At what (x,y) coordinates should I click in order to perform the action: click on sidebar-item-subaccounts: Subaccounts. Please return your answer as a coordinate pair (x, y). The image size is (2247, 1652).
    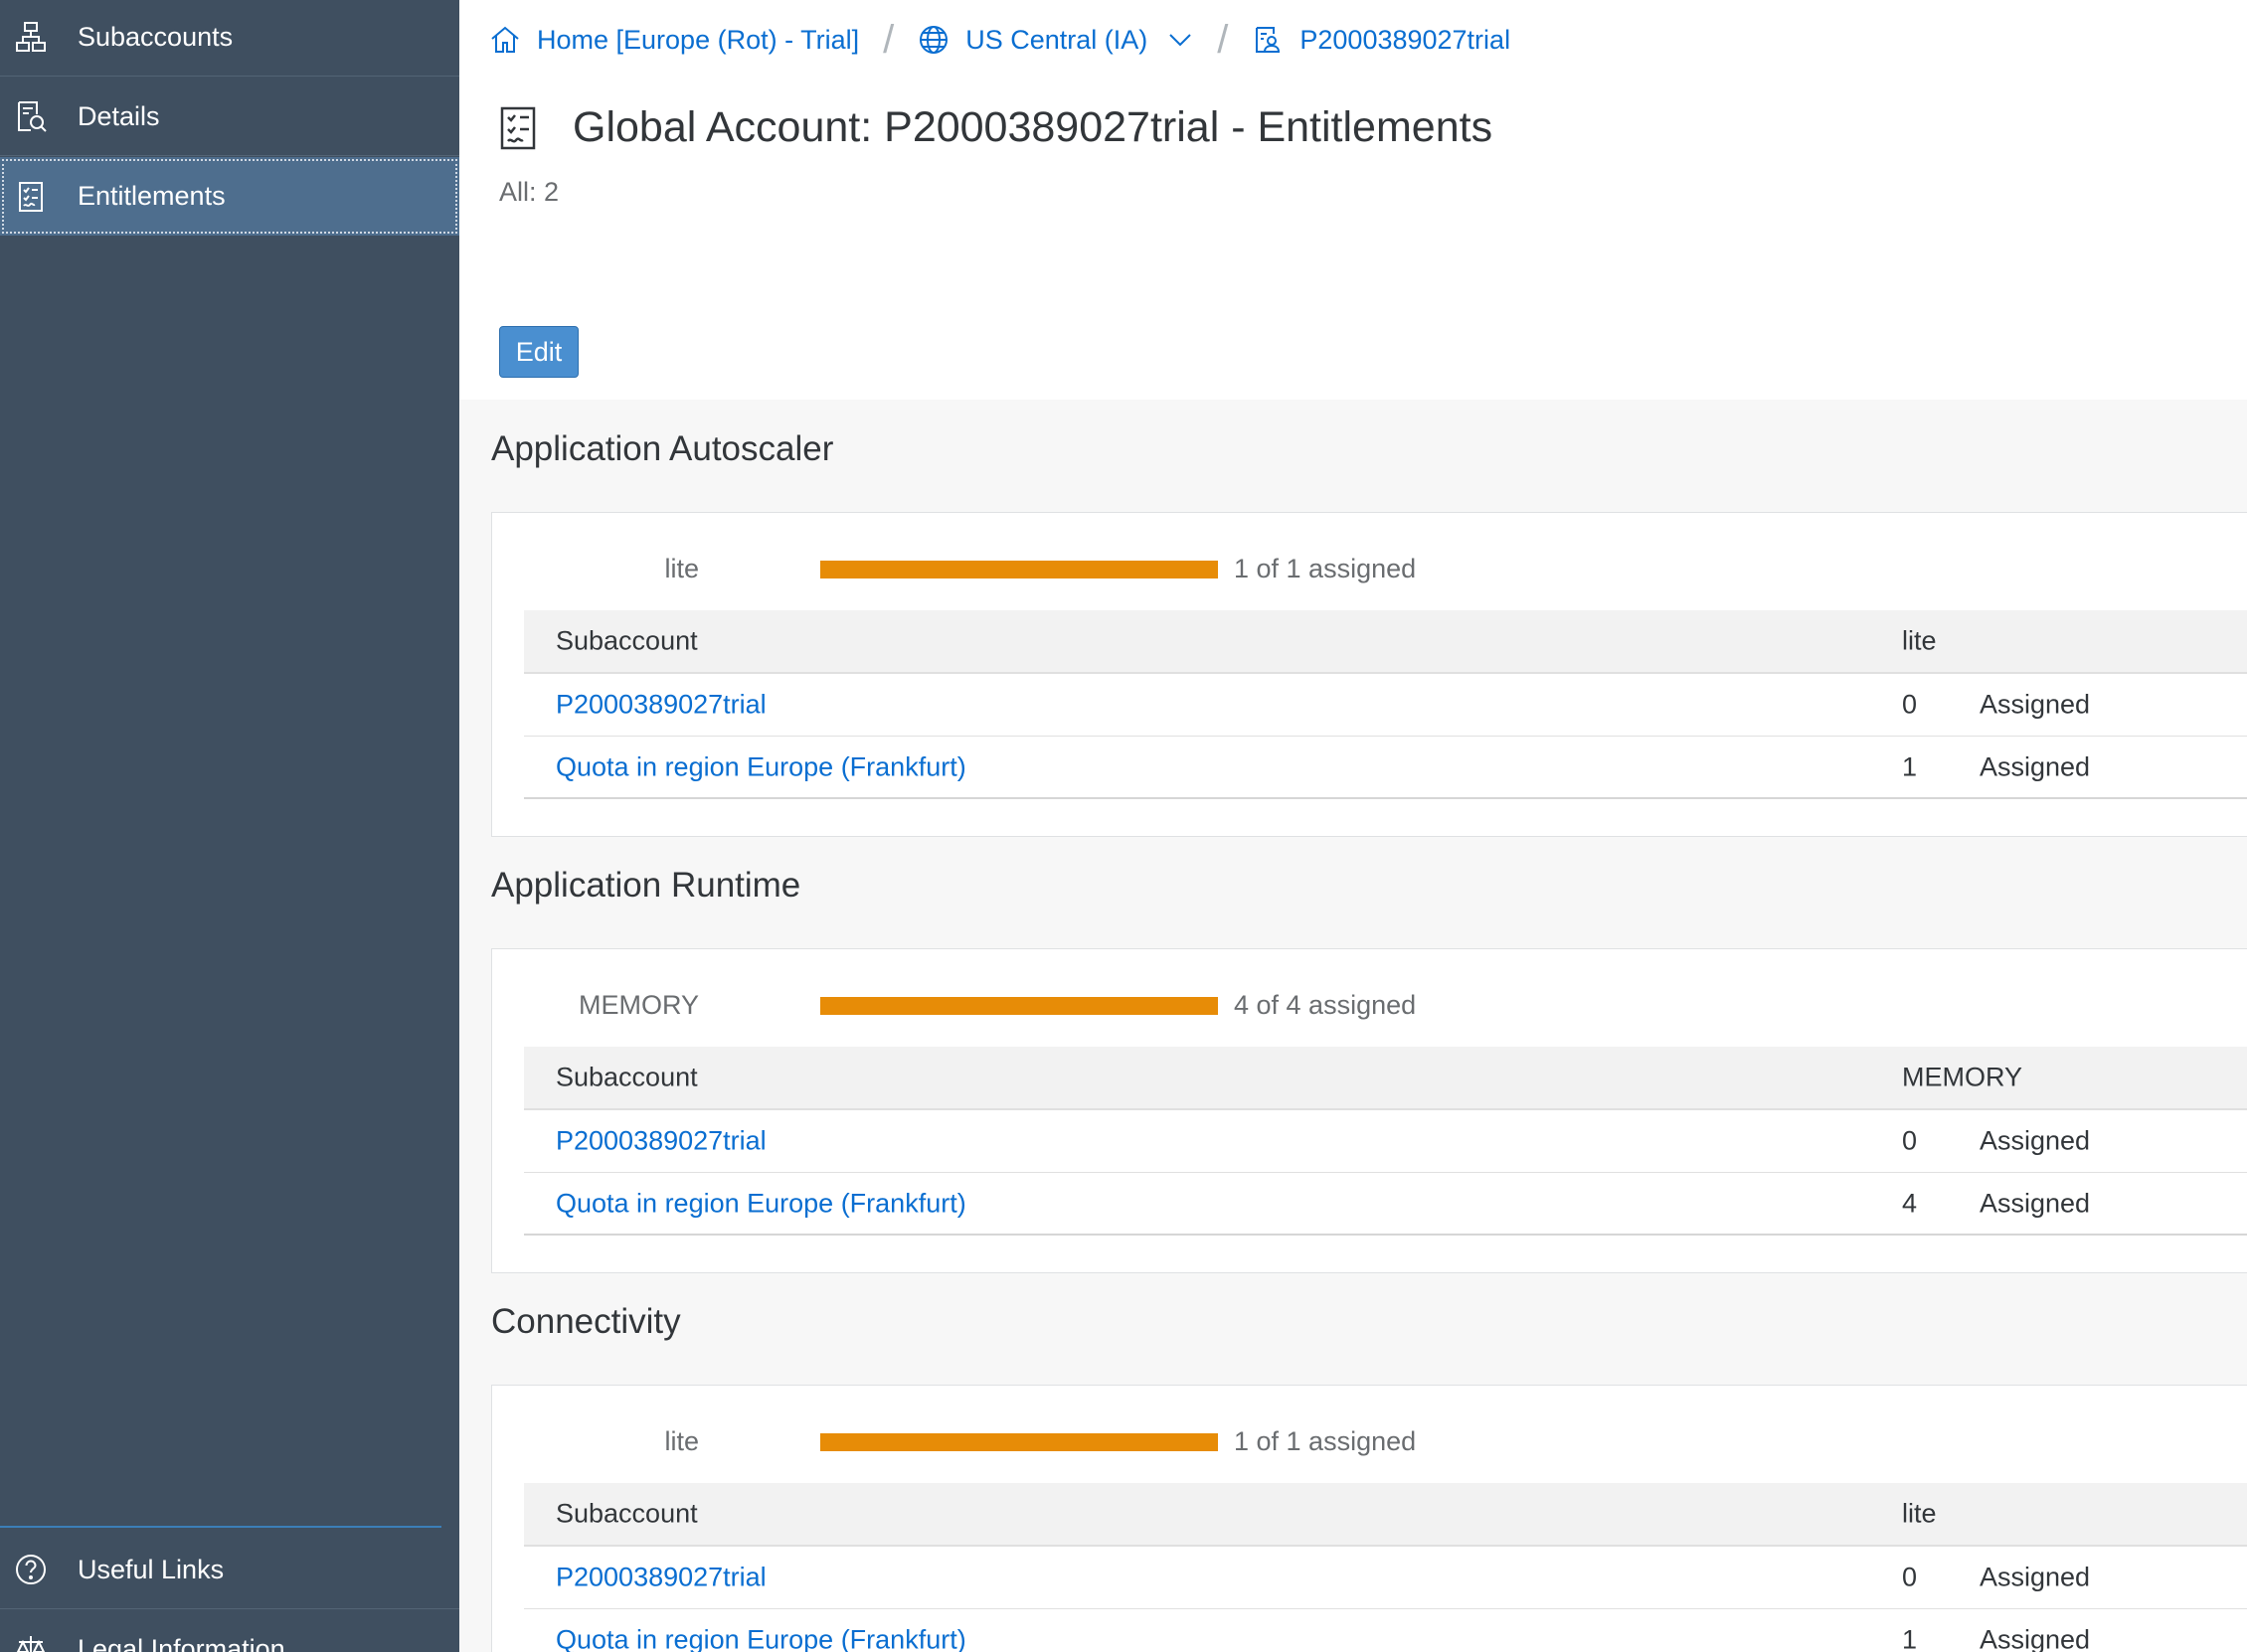
    Looking at the image, I should click on (229, 38).